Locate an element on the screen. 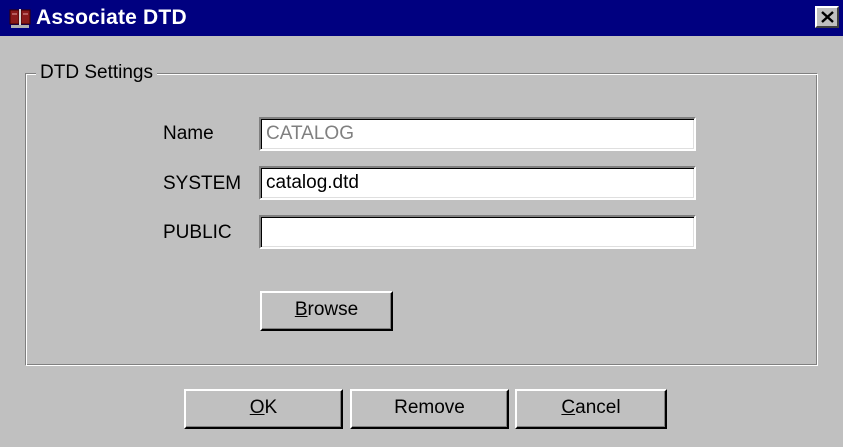 This screenshot has width=843, height=447. name-label: Name is located at coordinates (188, 133).